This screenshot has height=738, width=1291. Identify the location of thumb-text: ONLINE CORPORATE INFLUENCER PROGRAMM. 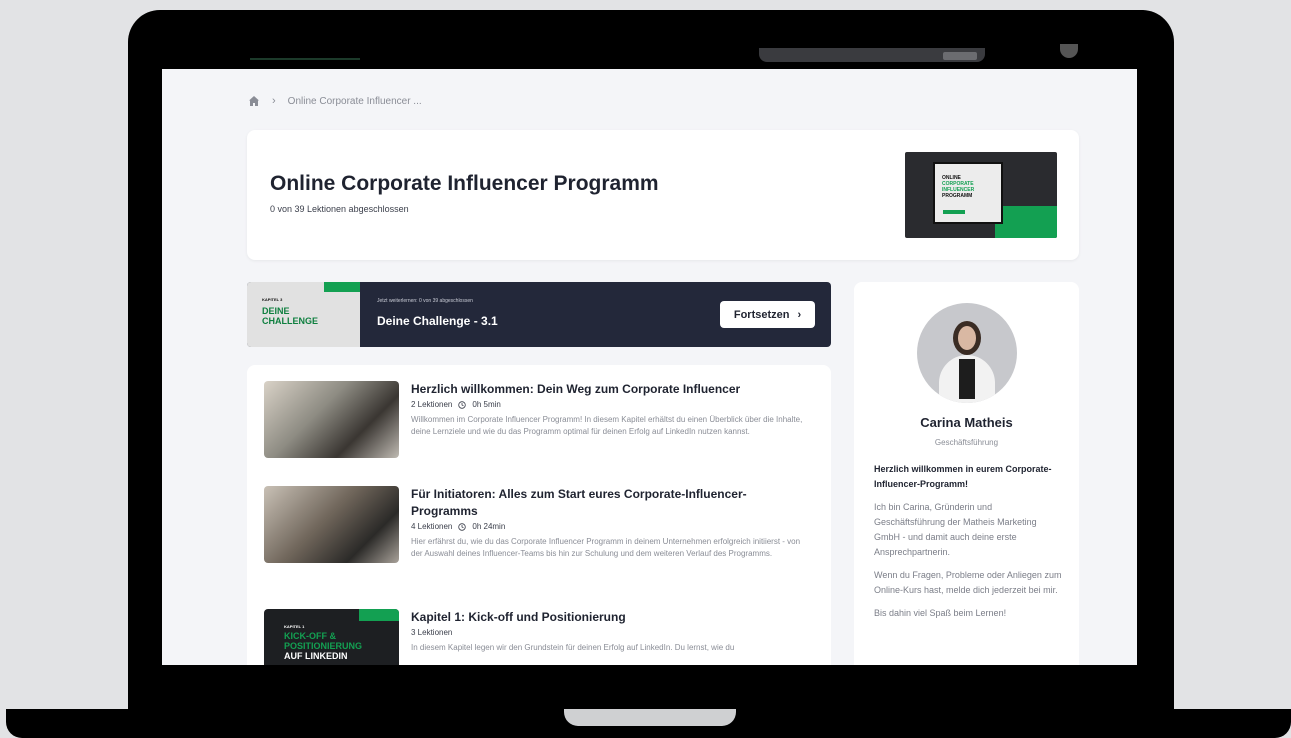
(958, 187).